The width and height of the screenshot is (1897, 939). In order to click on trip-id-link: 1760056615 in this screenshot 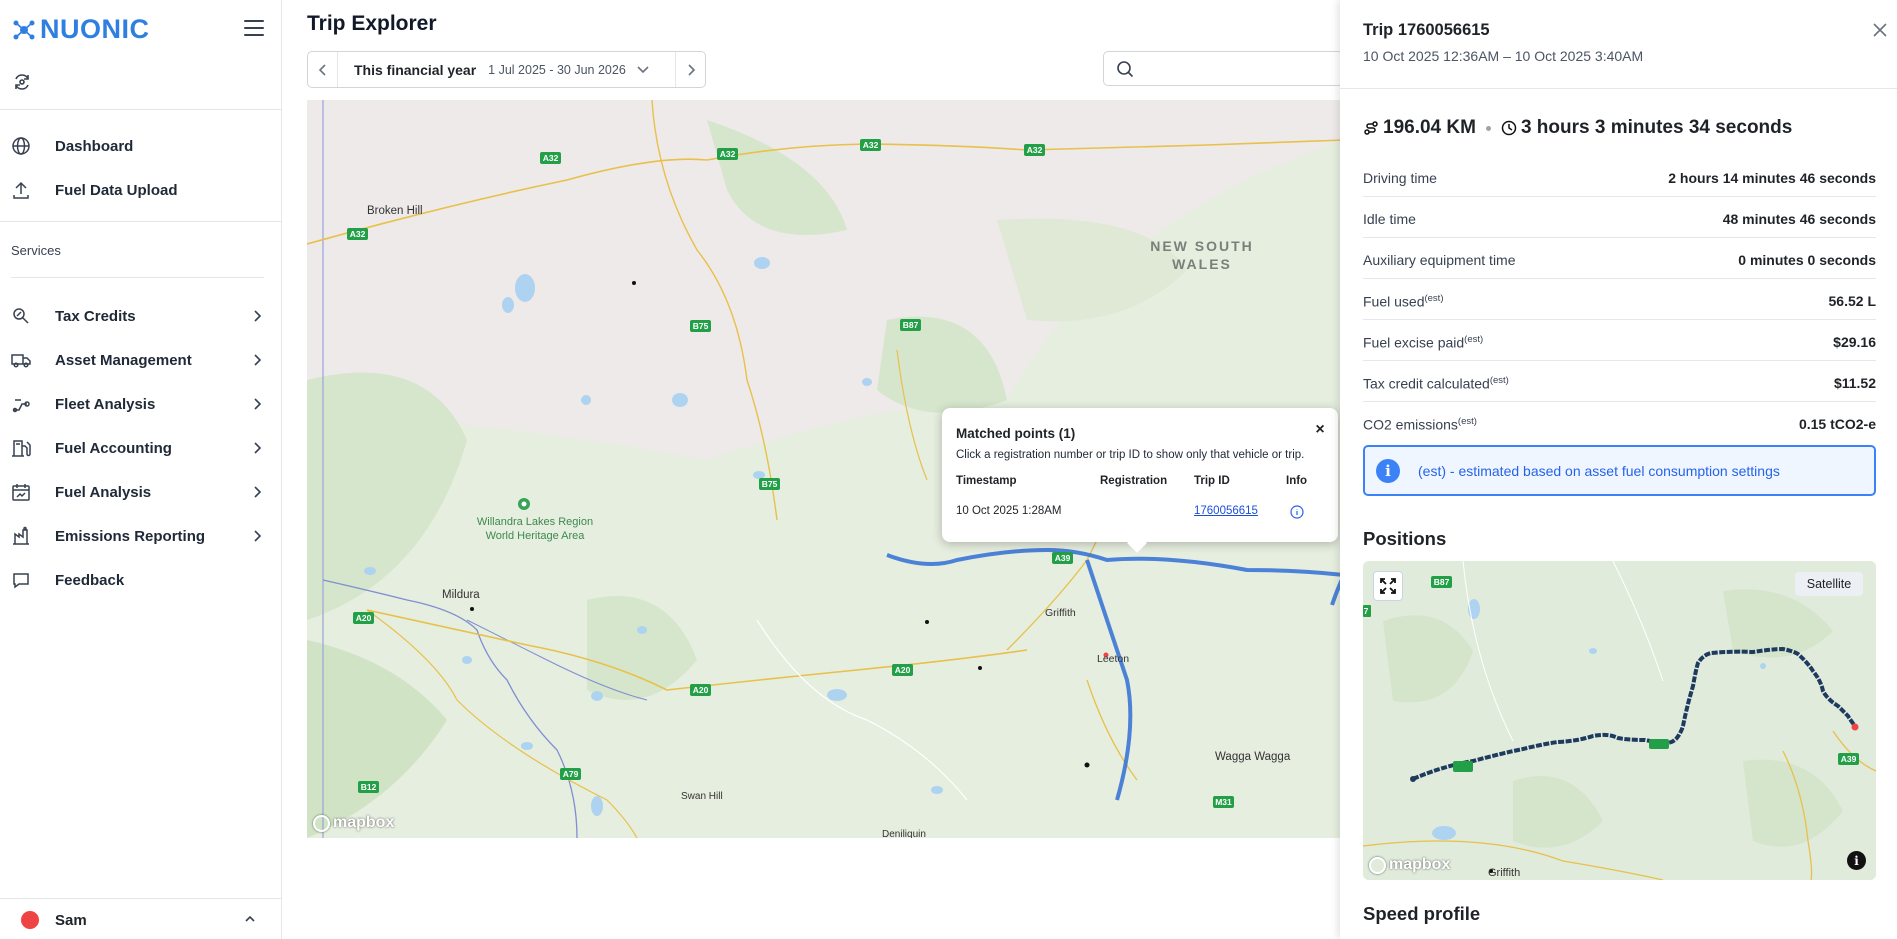, I will do `click(1226, 511)`.